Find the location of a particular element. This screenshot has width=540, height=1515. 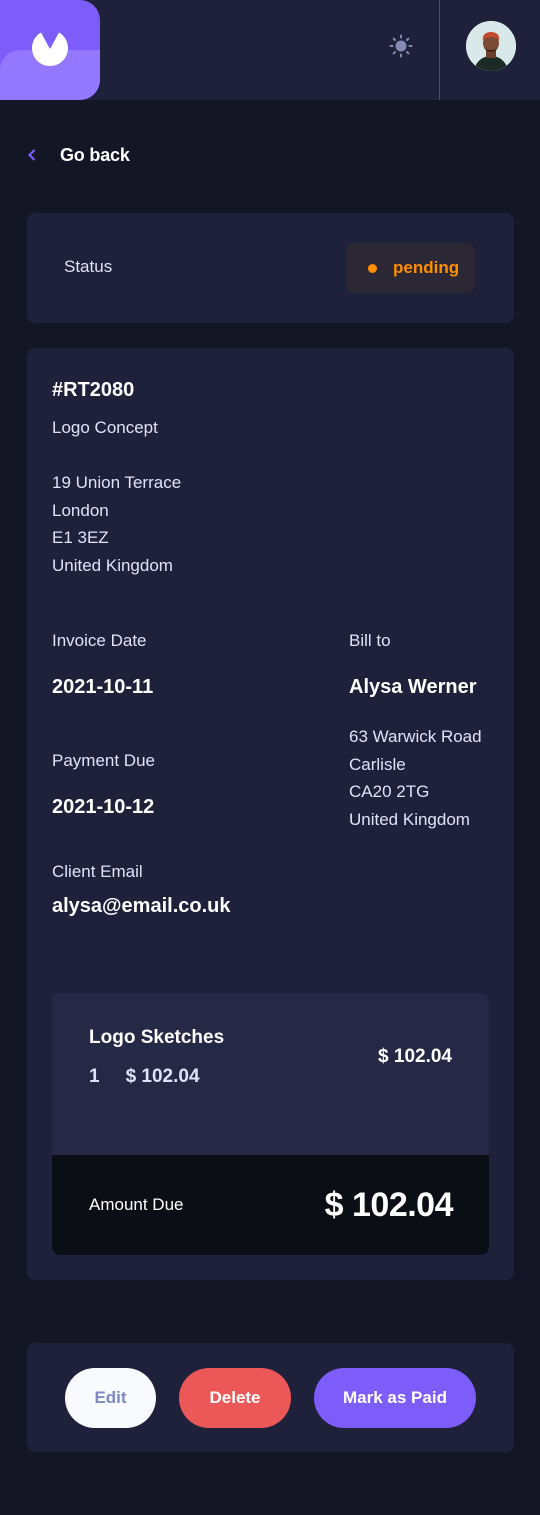

edit-button: Edit is located at coordinates (110, 1398).